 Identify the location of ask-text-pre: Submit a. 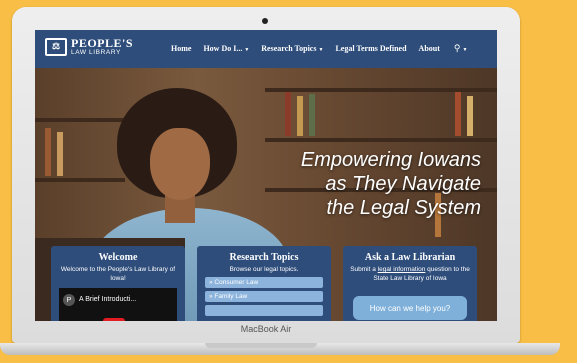
(364, 269).